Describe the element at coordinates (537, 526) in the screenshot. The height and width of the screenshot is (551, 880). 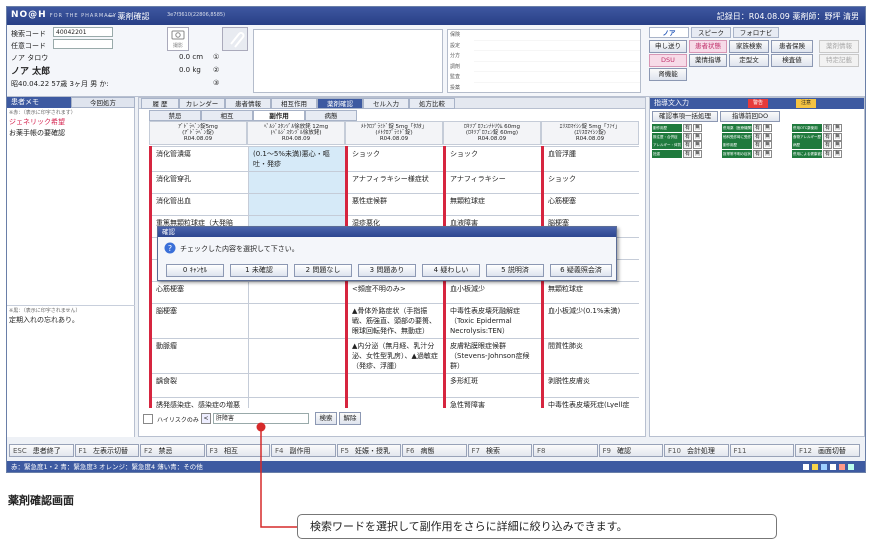
I see `callout-box: 検索ワードを選択して副作用をさらに詳細に絞り込みできます。` at that location.